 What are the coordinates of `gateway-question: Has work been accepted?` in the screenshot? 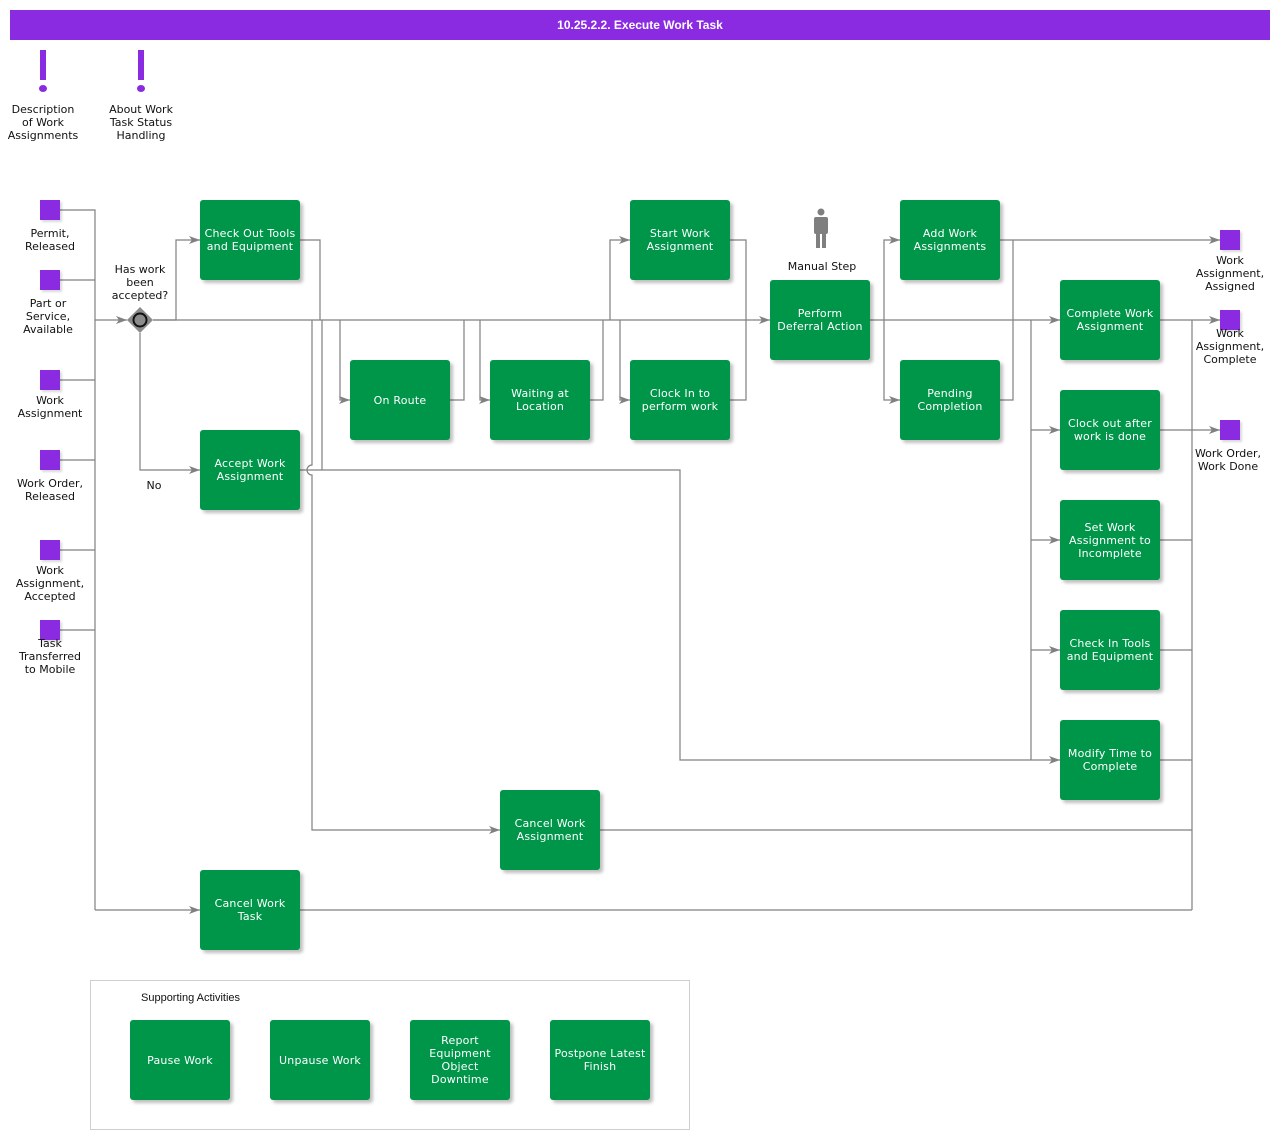 It's located at (140, 282).